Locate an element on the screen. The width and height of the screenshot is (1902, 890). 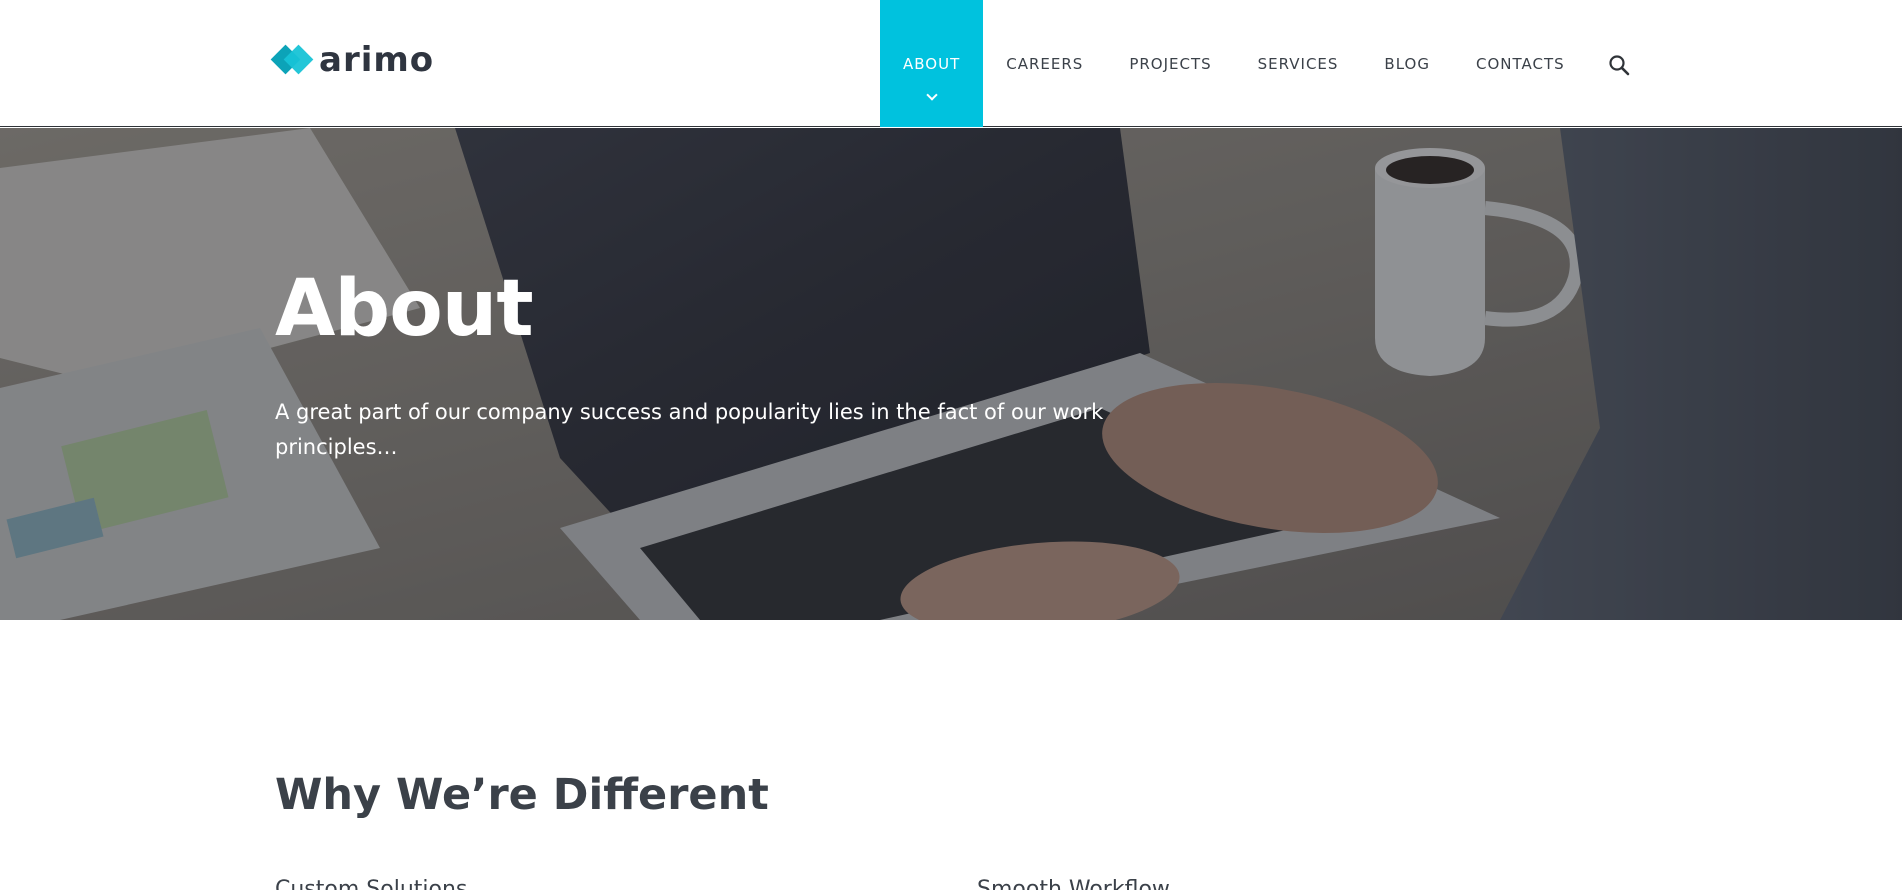
section-title: Why We’re Different is located at coordinates (522, 795).